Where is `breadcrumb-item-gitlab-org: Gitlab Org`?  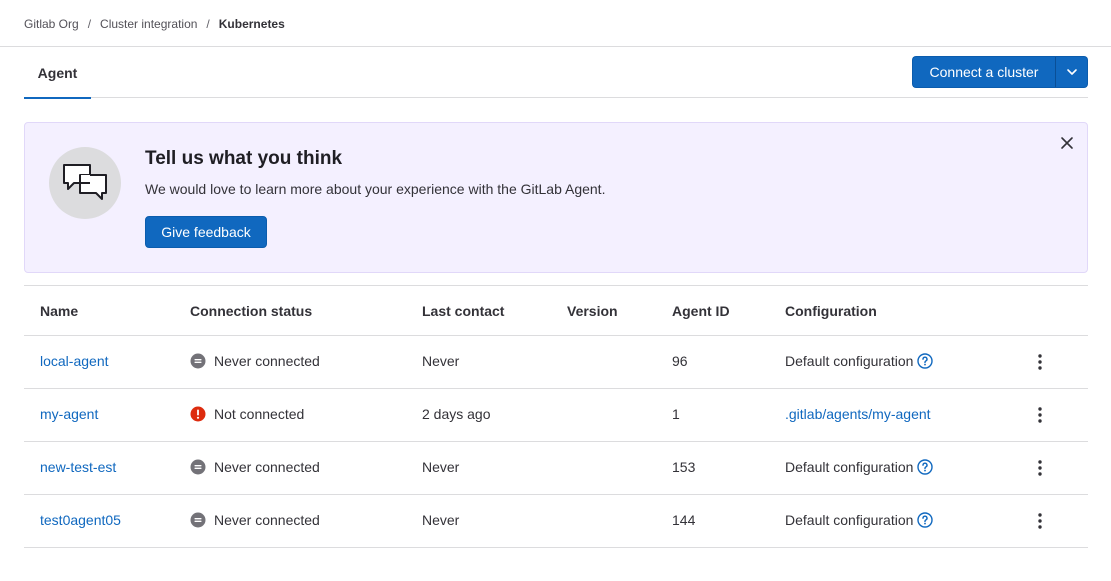 breadcrumb-item-gitlab-org: Gitlab Org is located at coordinates (51, 24).